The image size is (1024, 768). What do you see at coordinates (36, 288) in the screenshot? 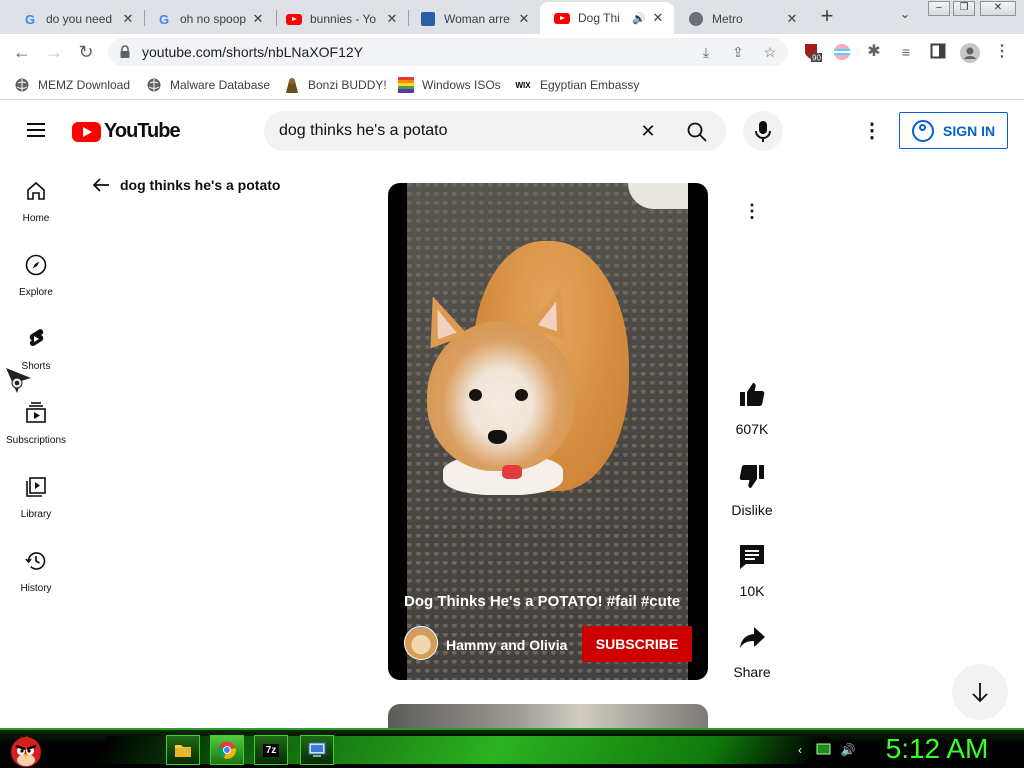
I see `guide-item-explore: Explore` at bounding box center [36, 288].